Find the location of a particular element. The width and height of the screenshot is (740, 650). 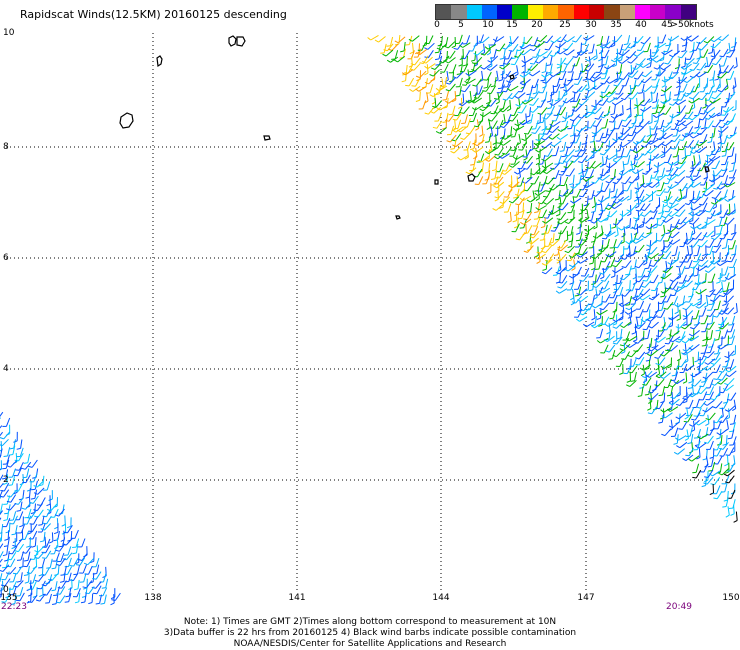

latitude-label: 6 is located at coordinates (6, 258).